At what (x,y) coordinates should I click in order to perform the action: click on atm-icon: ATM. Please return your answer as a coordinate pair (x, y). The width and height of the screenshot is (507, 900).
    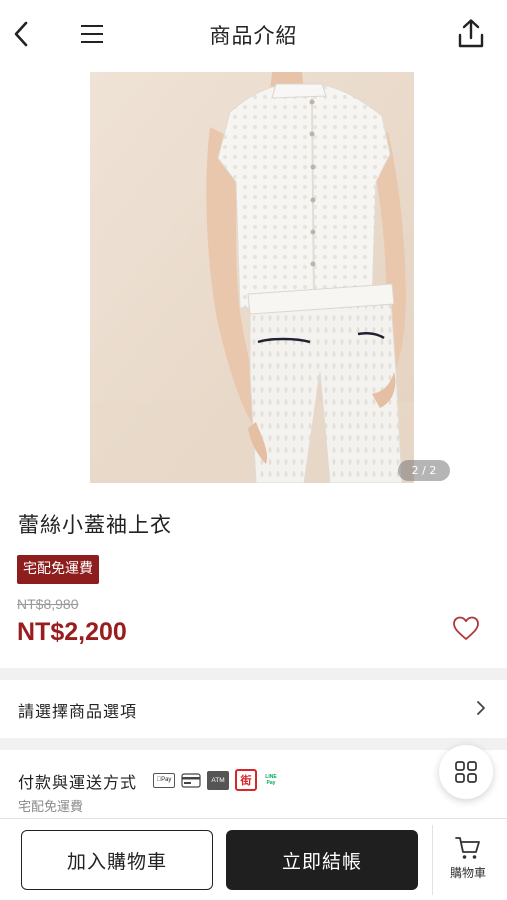
    Looking at the image, I should click on (218, 780).